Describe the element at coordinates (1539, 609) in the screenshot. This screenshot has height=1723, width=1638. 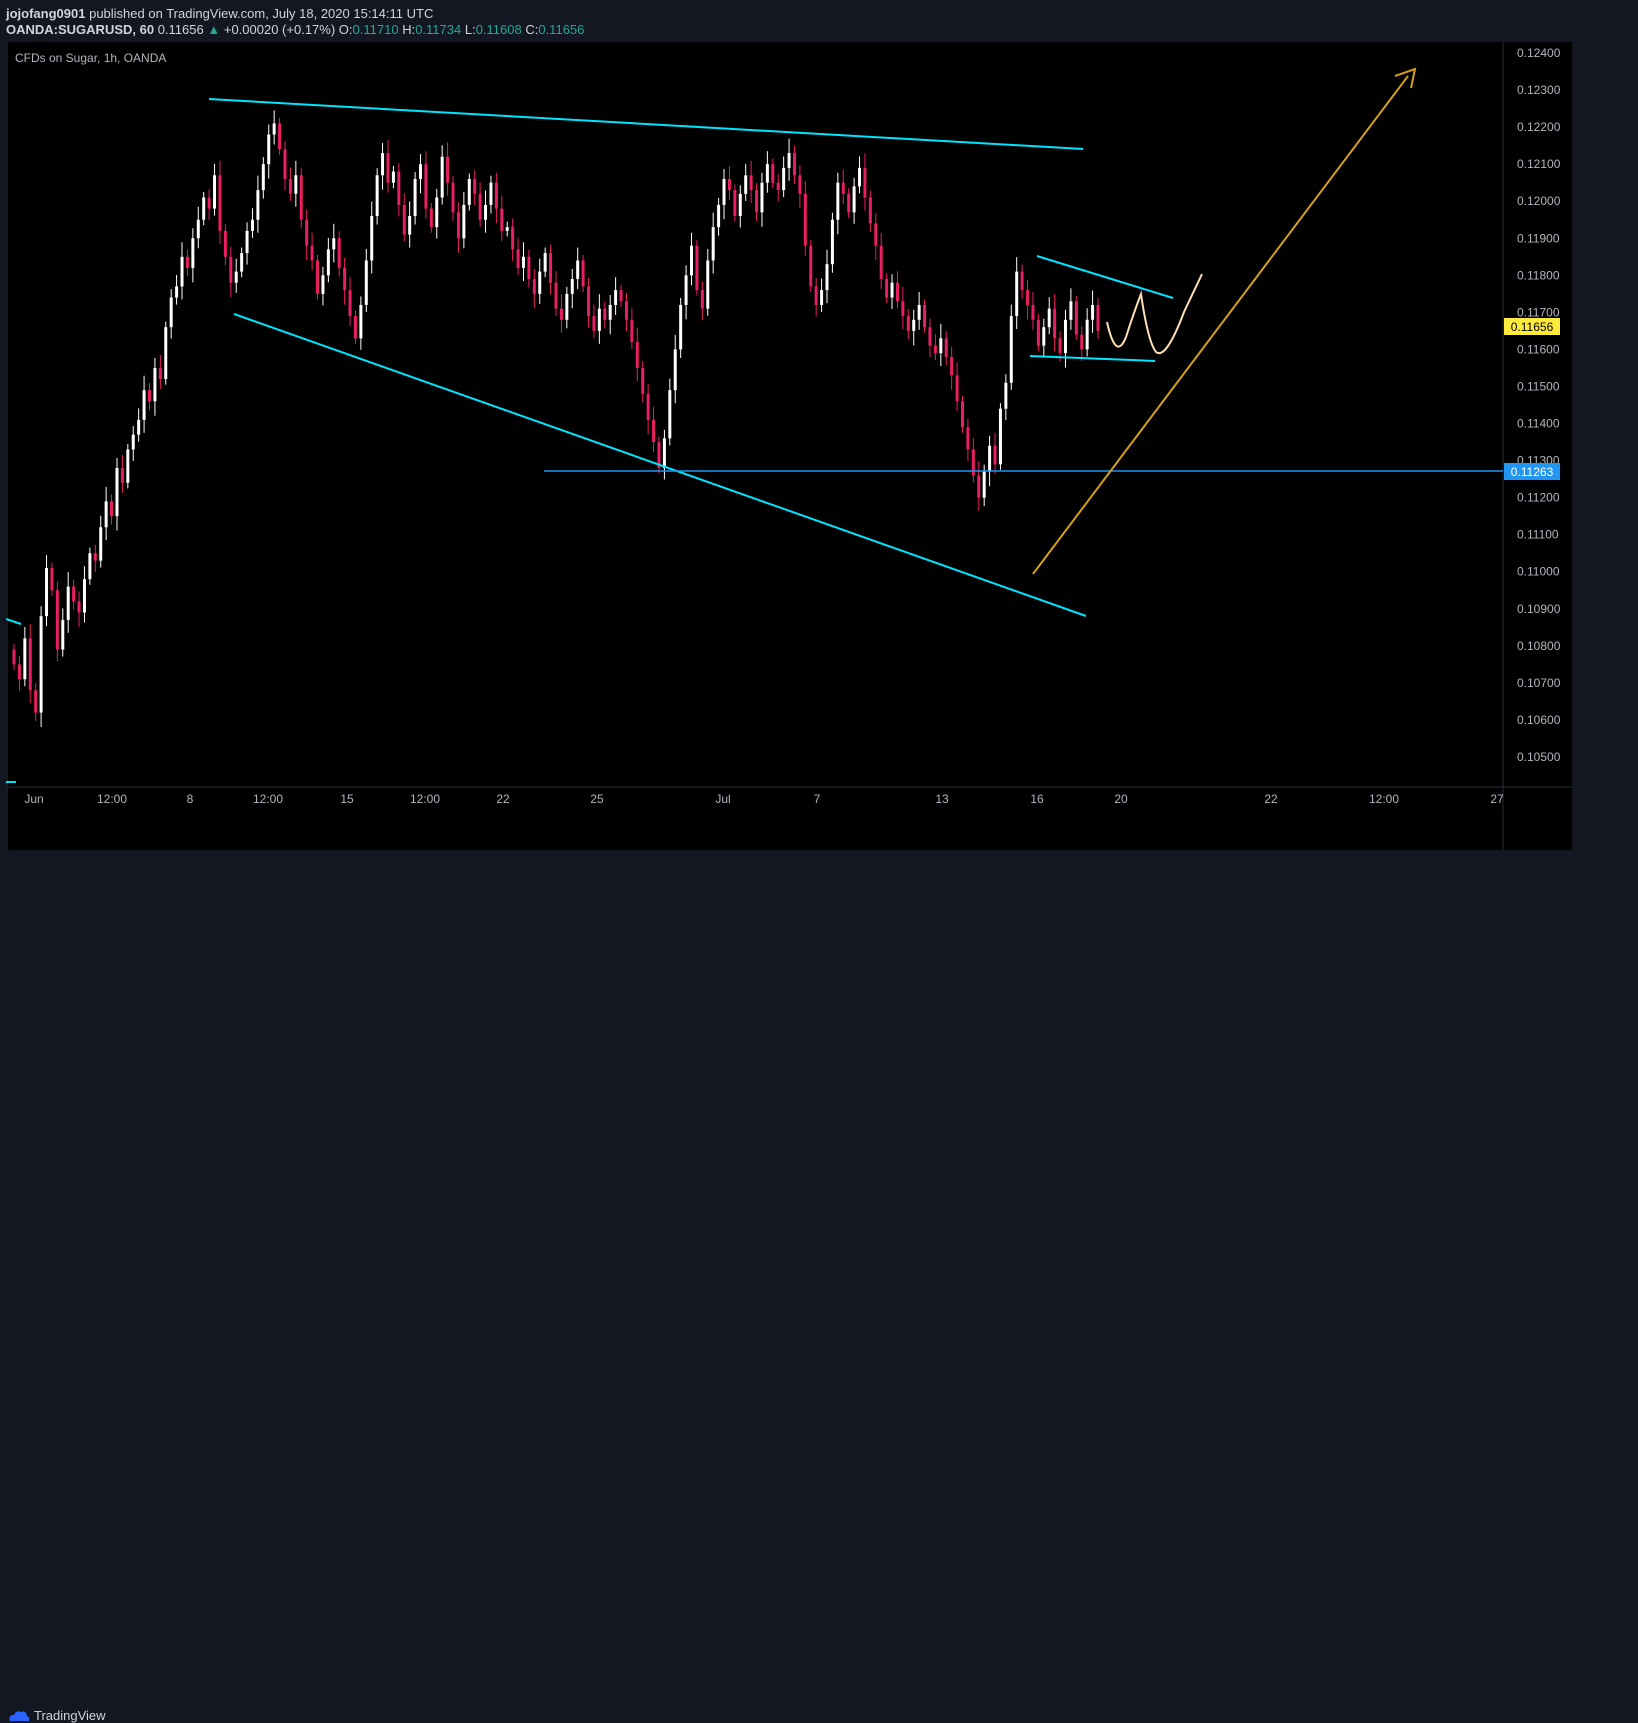
I see `y-tick-label: 0.10900` at that location.